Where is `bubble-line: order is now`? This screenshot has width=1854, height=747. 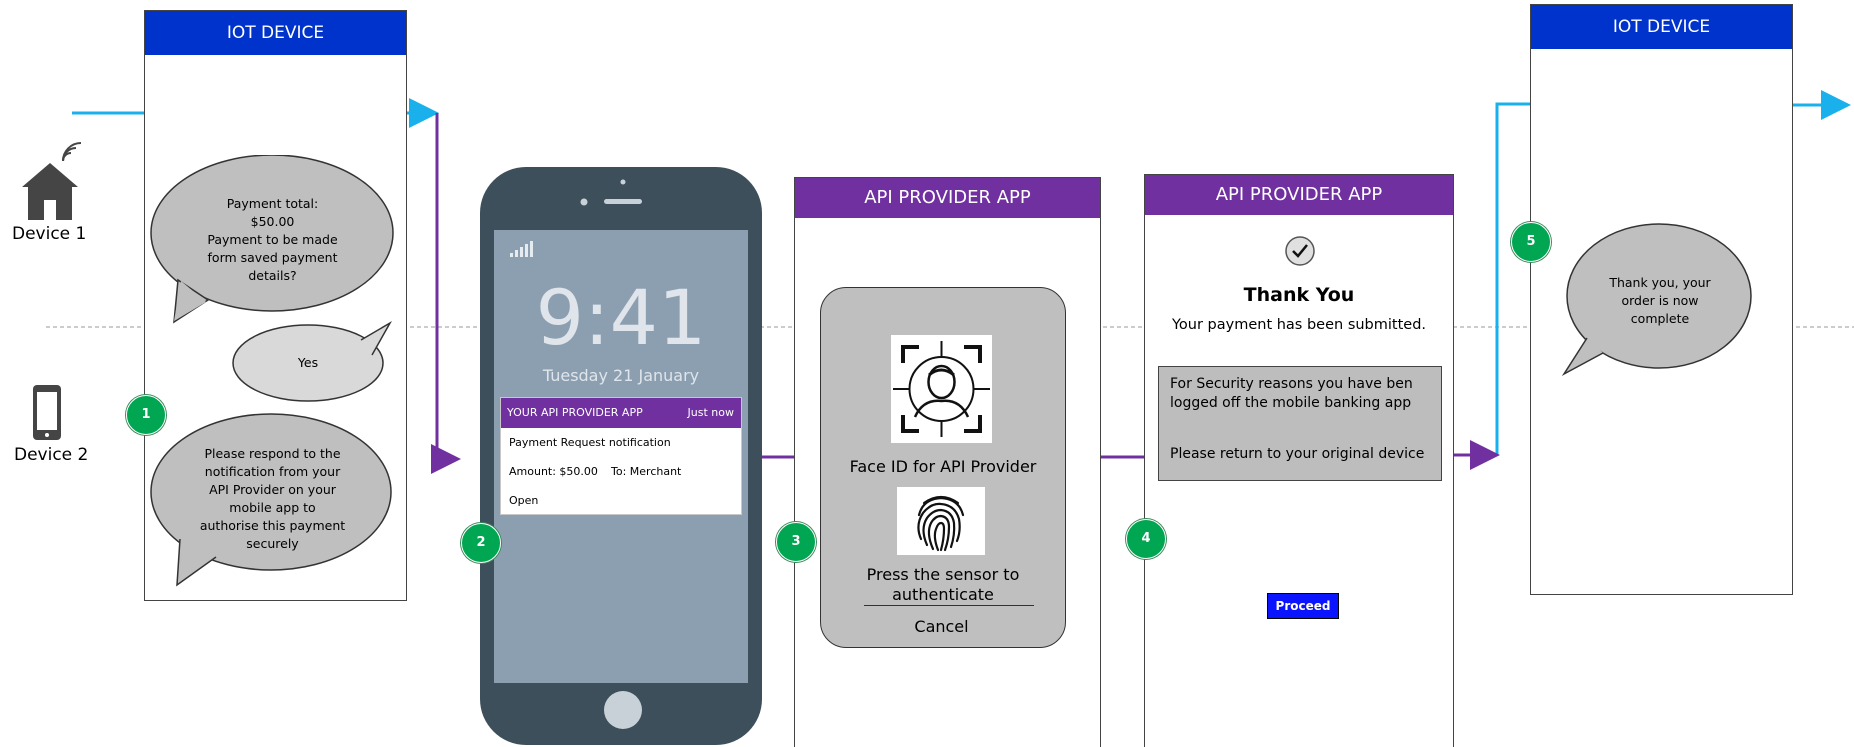
bubble-line: order is now is located at coordinates (1660, 300).